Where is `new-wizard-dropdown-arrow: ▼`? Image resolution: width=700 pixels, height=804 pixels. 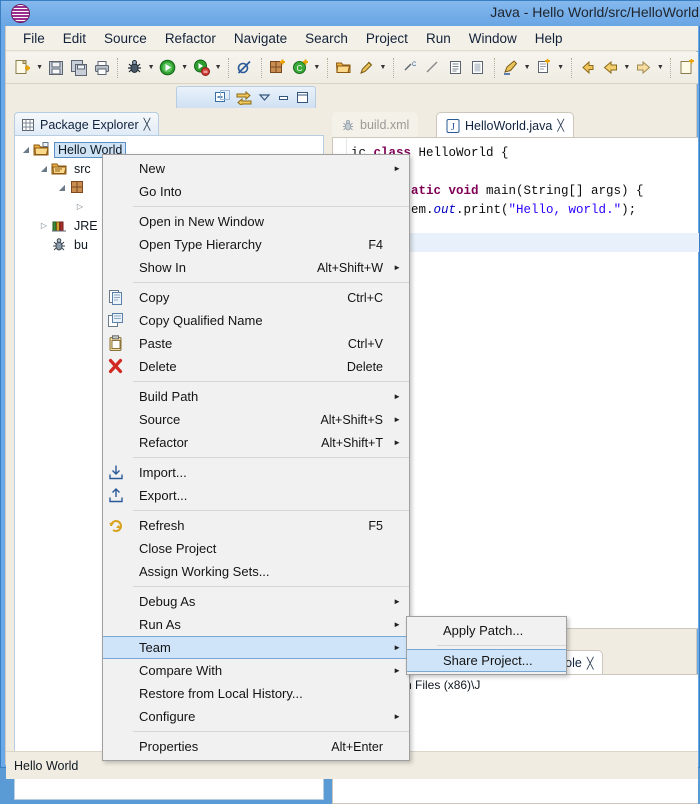
new-wizard-dropdown-arrow: ▼ is located at coordinates (40, 68).